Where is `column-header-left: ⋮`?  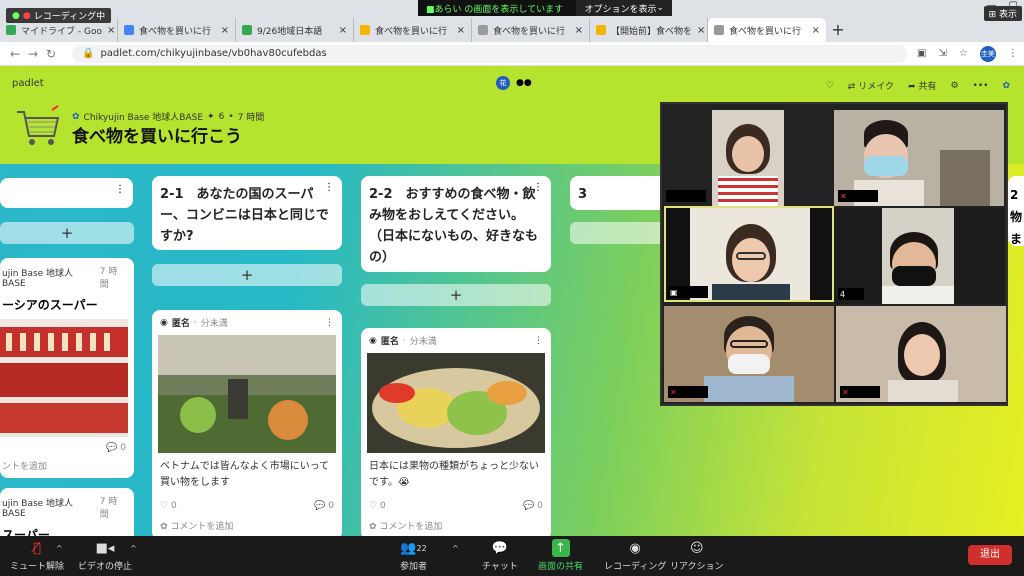 column-header-left: ⋮ is located at coordinates (66, 193).